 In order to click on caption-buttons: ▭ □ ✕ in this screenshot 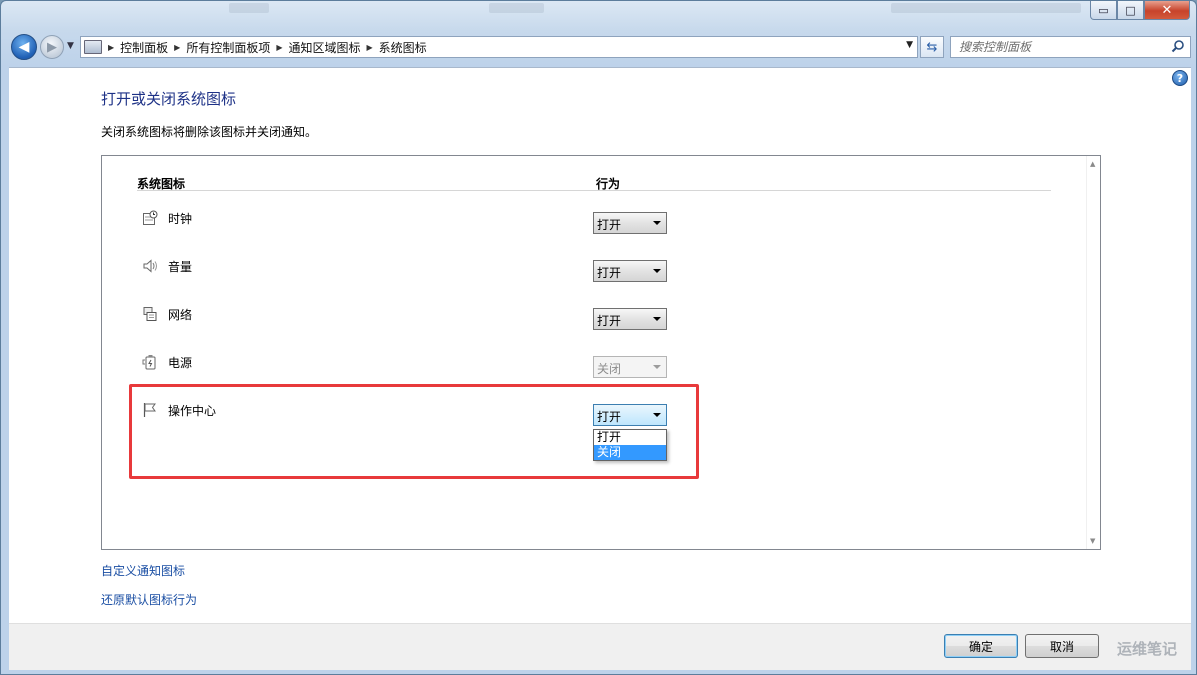, I will do `click(1140, 11)`.